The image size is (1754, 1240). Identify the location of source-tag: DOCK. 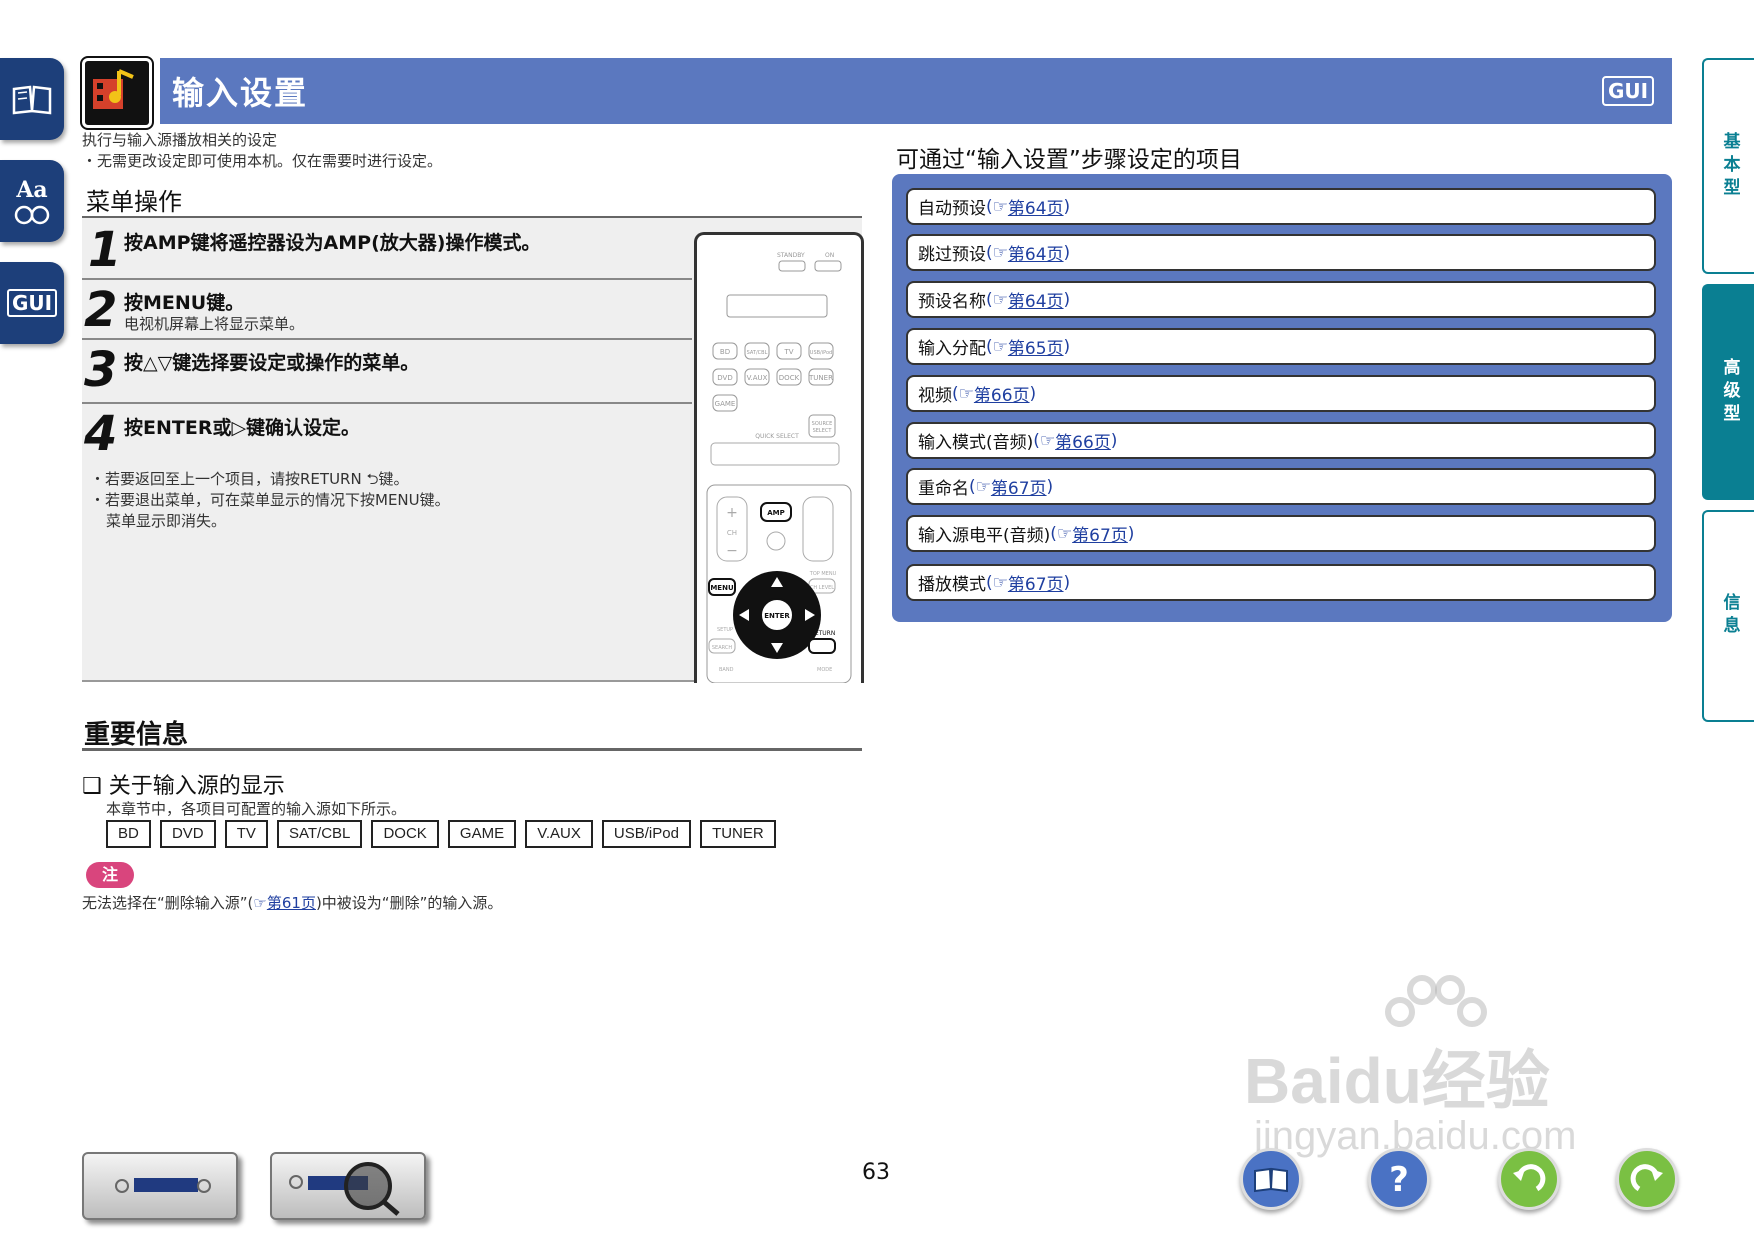
(405, 834).